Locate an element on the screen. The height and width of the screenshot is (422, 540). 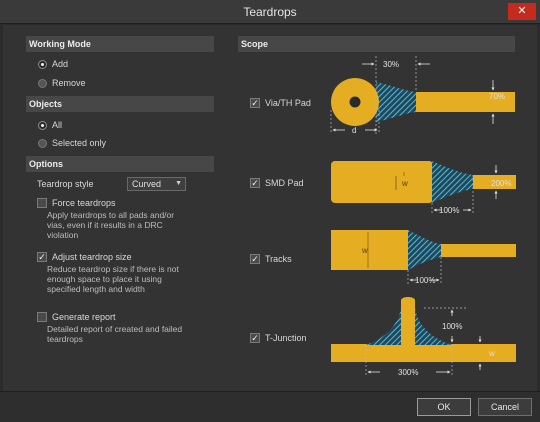
description-line: Reduce teardrop size if there is not is located at coordinates (113, 269).